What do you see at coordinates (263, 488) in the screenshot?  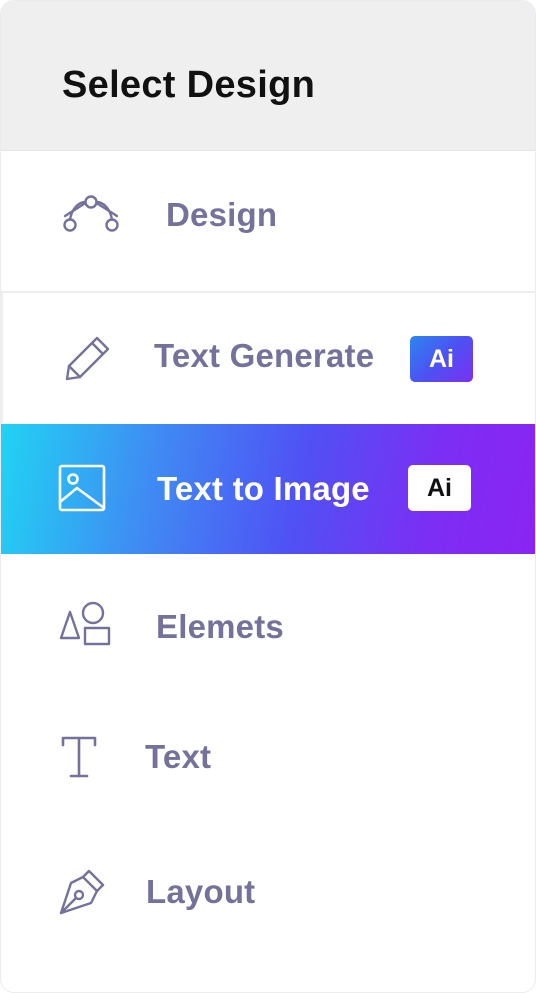 I see `menu-item-text-to-image-label: Text to Image` at bounding box center [263, 488].